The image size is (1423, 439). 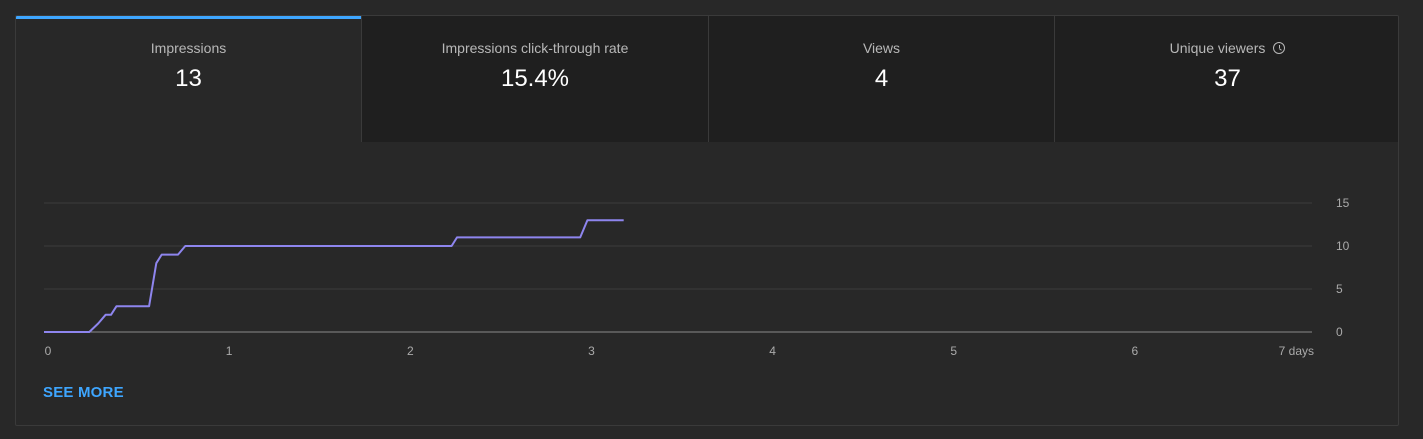 I want to click on tab-unique-viewers-label-row: Unique viewers, so click(x=1226, y=48).